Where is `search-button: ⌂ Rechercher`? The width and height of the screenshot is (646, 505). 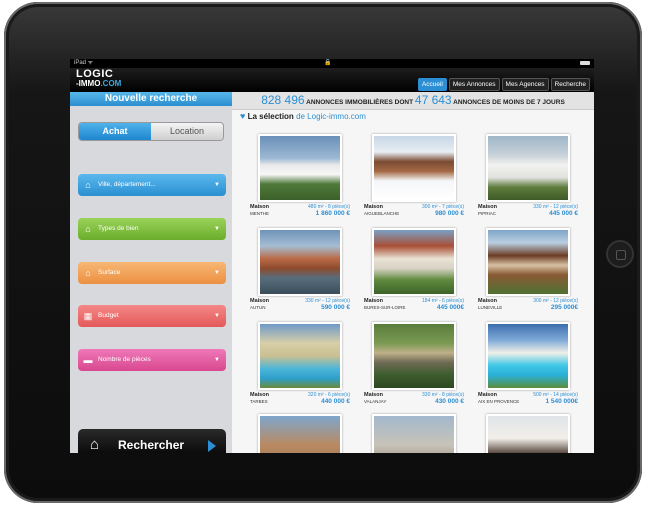 search-button: ⌂ Rechercher is located at coordinates (152, 441).